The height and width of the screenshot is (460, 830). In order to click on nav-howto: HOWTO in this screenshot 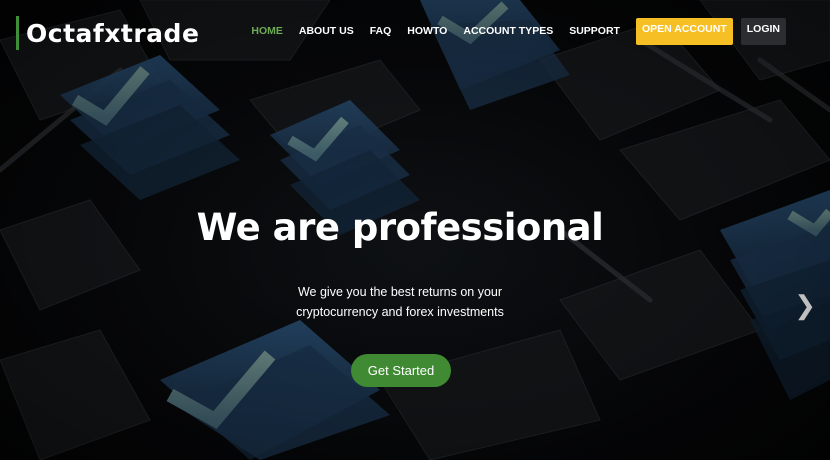, I will do `click(427, 31)`.